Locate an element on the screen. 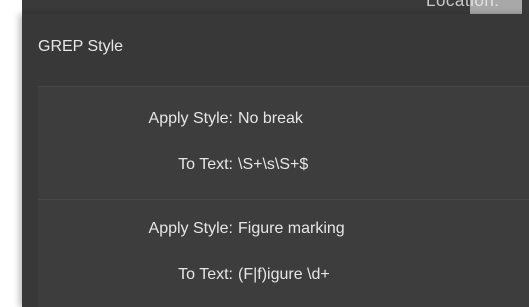 This screenshot has width=529, height=307. to-text-row: To Text: (F|f)igure \d+ is located at coordinates (283, 276).